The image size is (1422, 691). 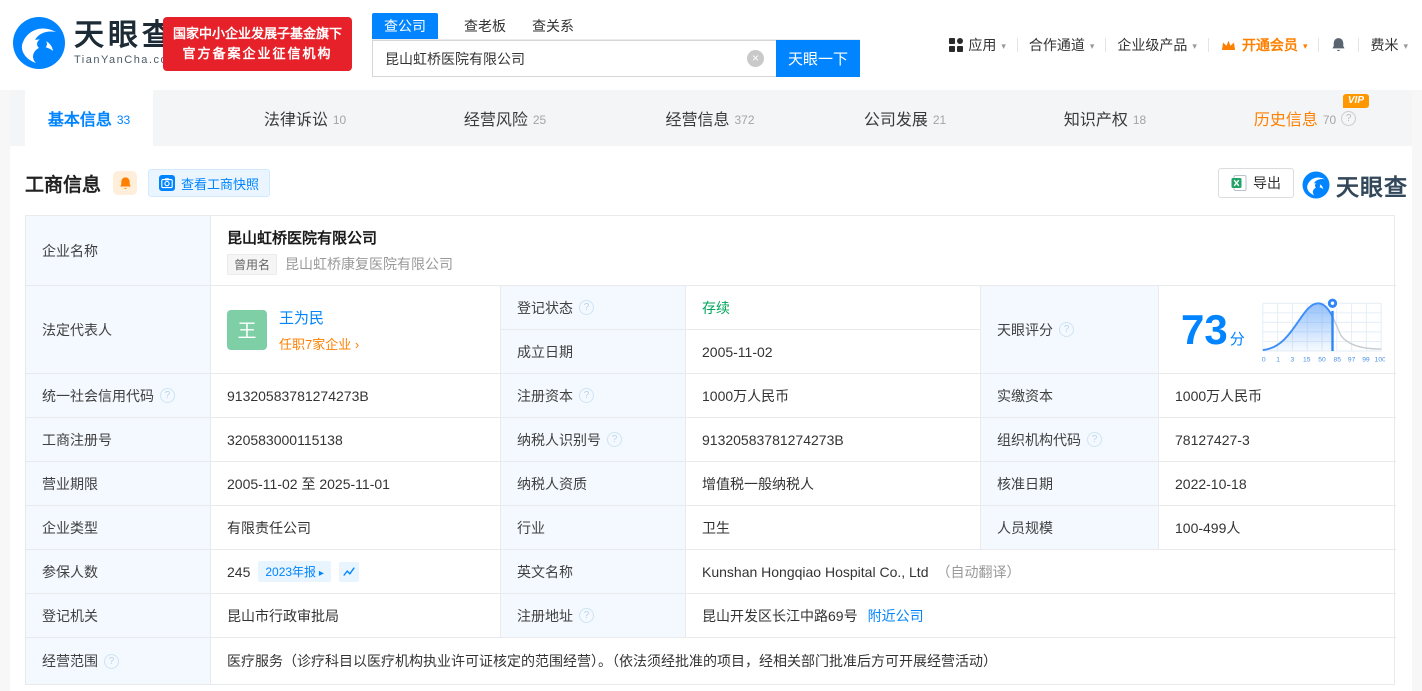 I want to click on nav-partner: 合作通道, so click(x=1062, y=45).